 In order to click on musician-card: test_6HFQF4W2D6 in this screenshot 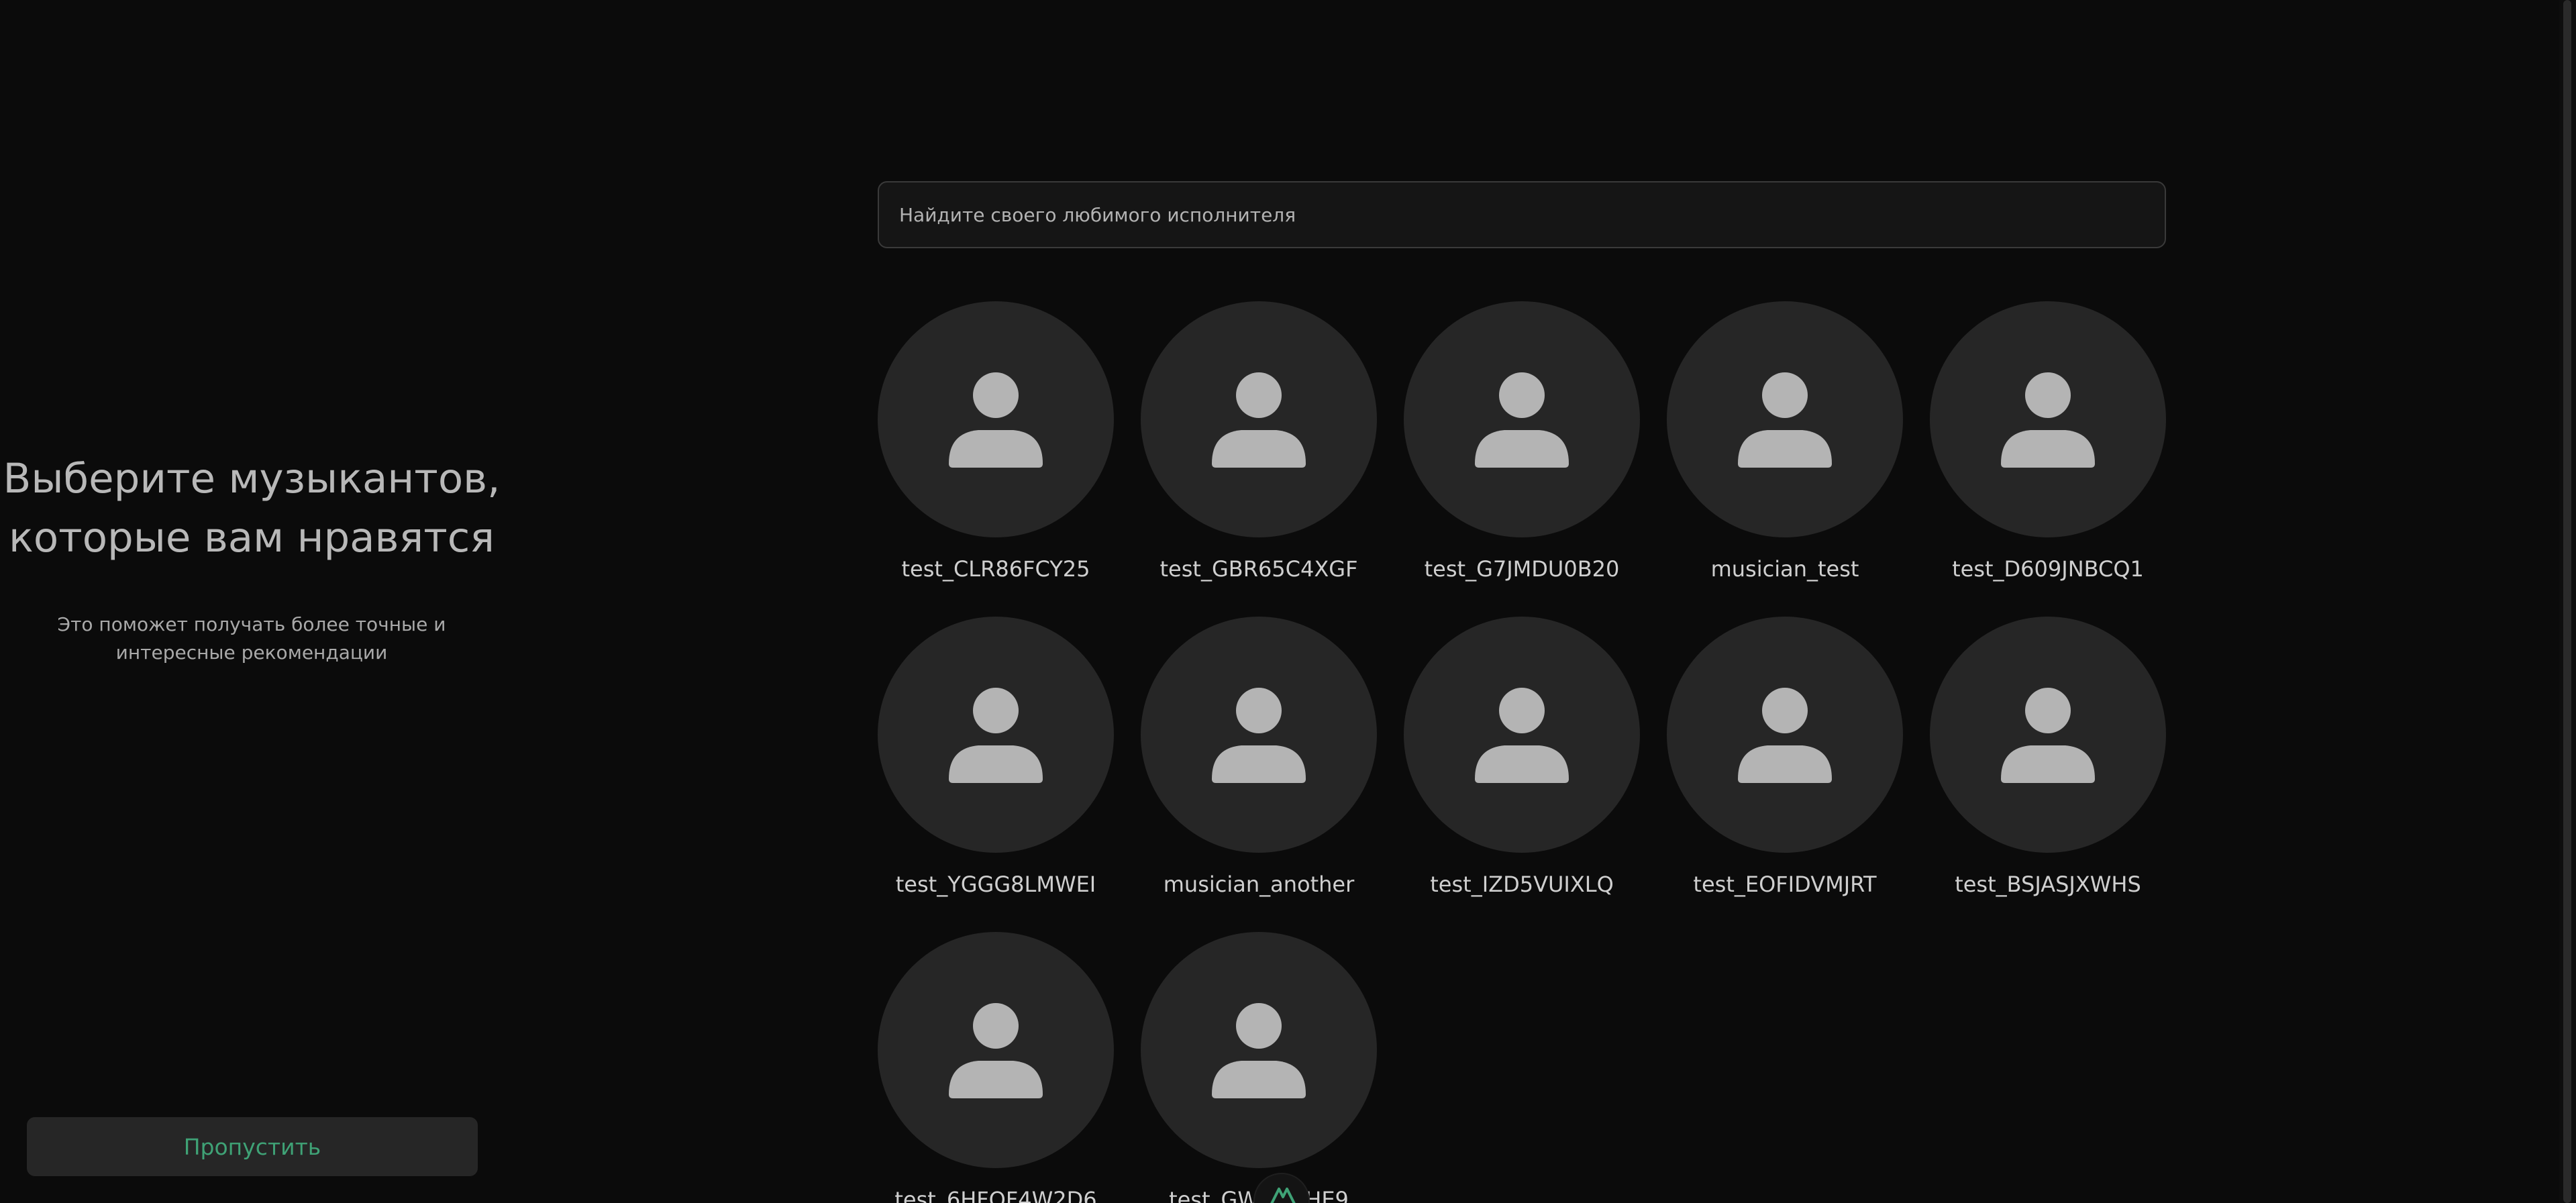, I will do `click(996, 1067)`.